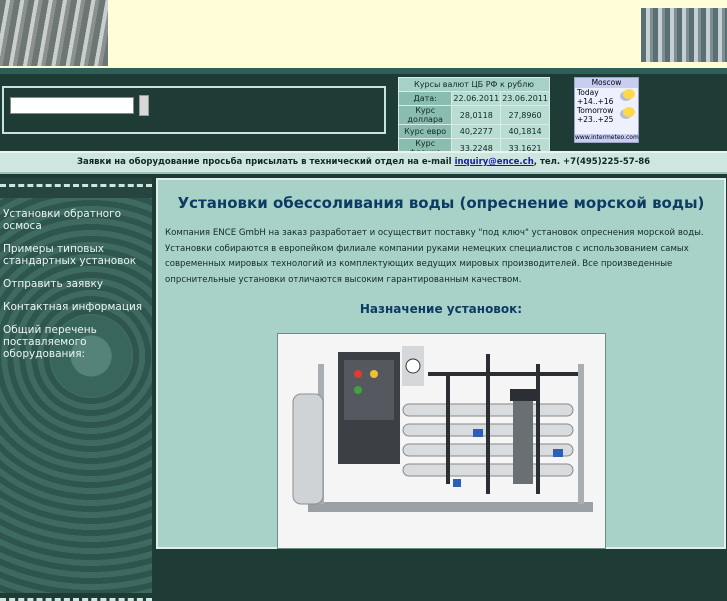 The image size is (727, 601). What do you see at coordinates (77, 220) in the screenshot?
I see `sidebar-item-reverse-osmosis: Установки обратного осмоса` at bounding box center [77, 220].